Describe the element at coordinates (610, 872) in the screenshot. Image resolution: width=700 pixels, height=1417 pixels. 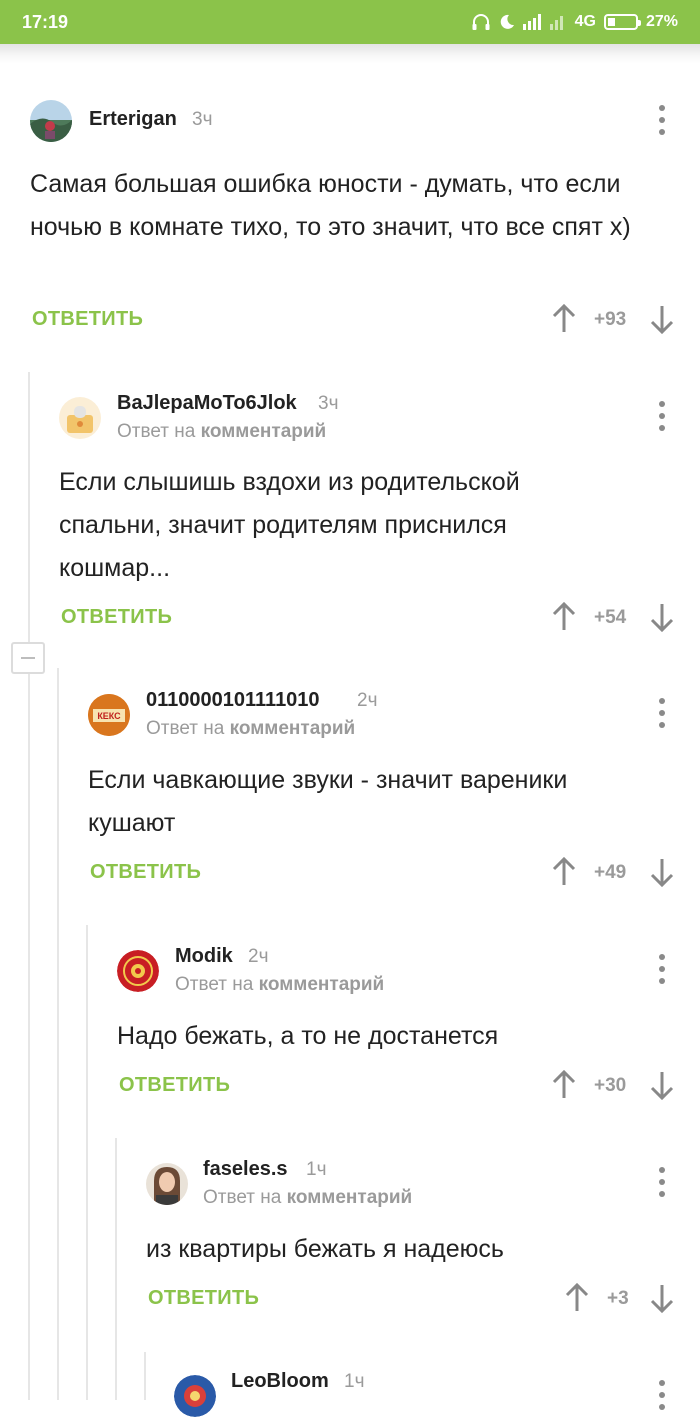
I see `comment-score: +49` at that location.